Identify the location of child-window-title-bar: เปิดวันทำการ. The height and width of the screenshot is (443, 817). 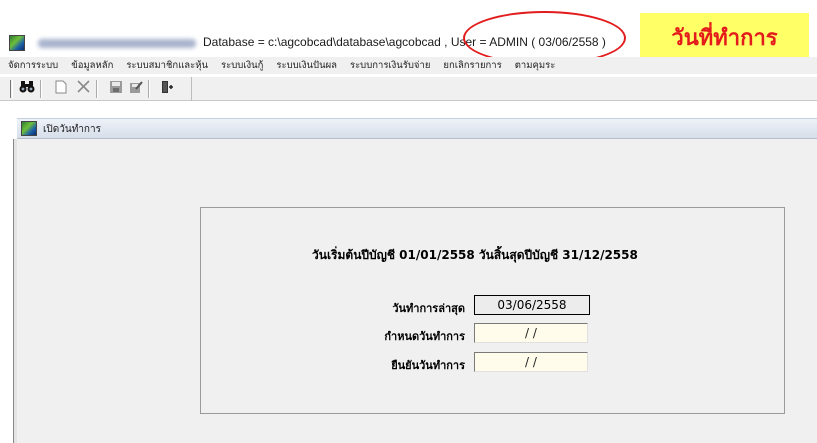
(417, 128).